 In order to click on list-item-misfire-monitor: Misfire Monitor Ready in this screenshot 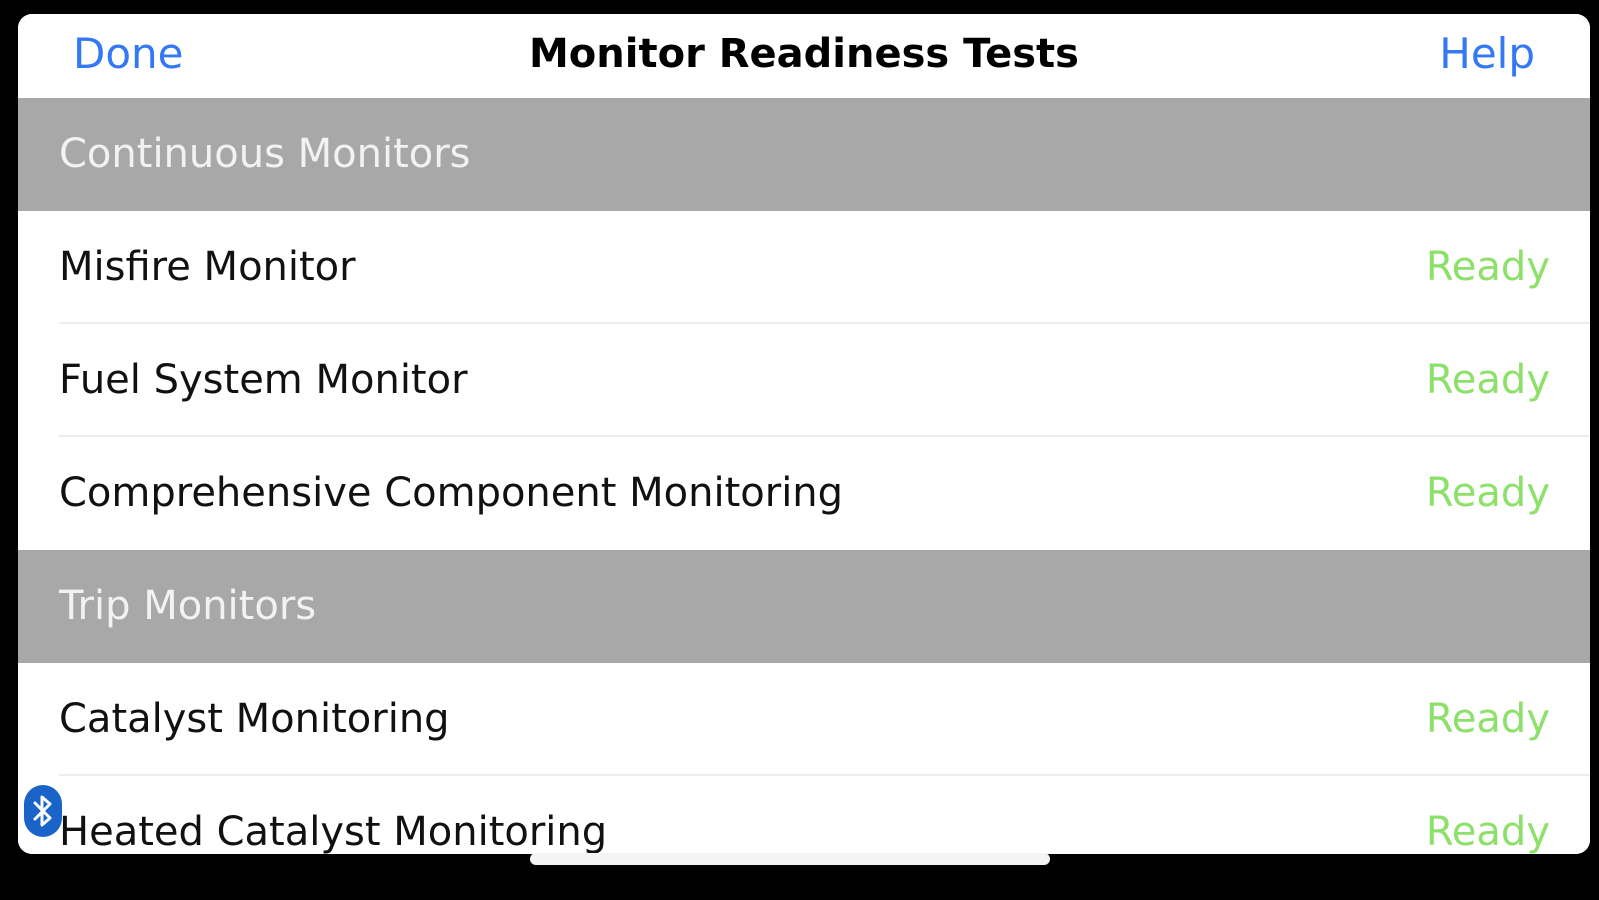, I will do `click(804, 267)`.